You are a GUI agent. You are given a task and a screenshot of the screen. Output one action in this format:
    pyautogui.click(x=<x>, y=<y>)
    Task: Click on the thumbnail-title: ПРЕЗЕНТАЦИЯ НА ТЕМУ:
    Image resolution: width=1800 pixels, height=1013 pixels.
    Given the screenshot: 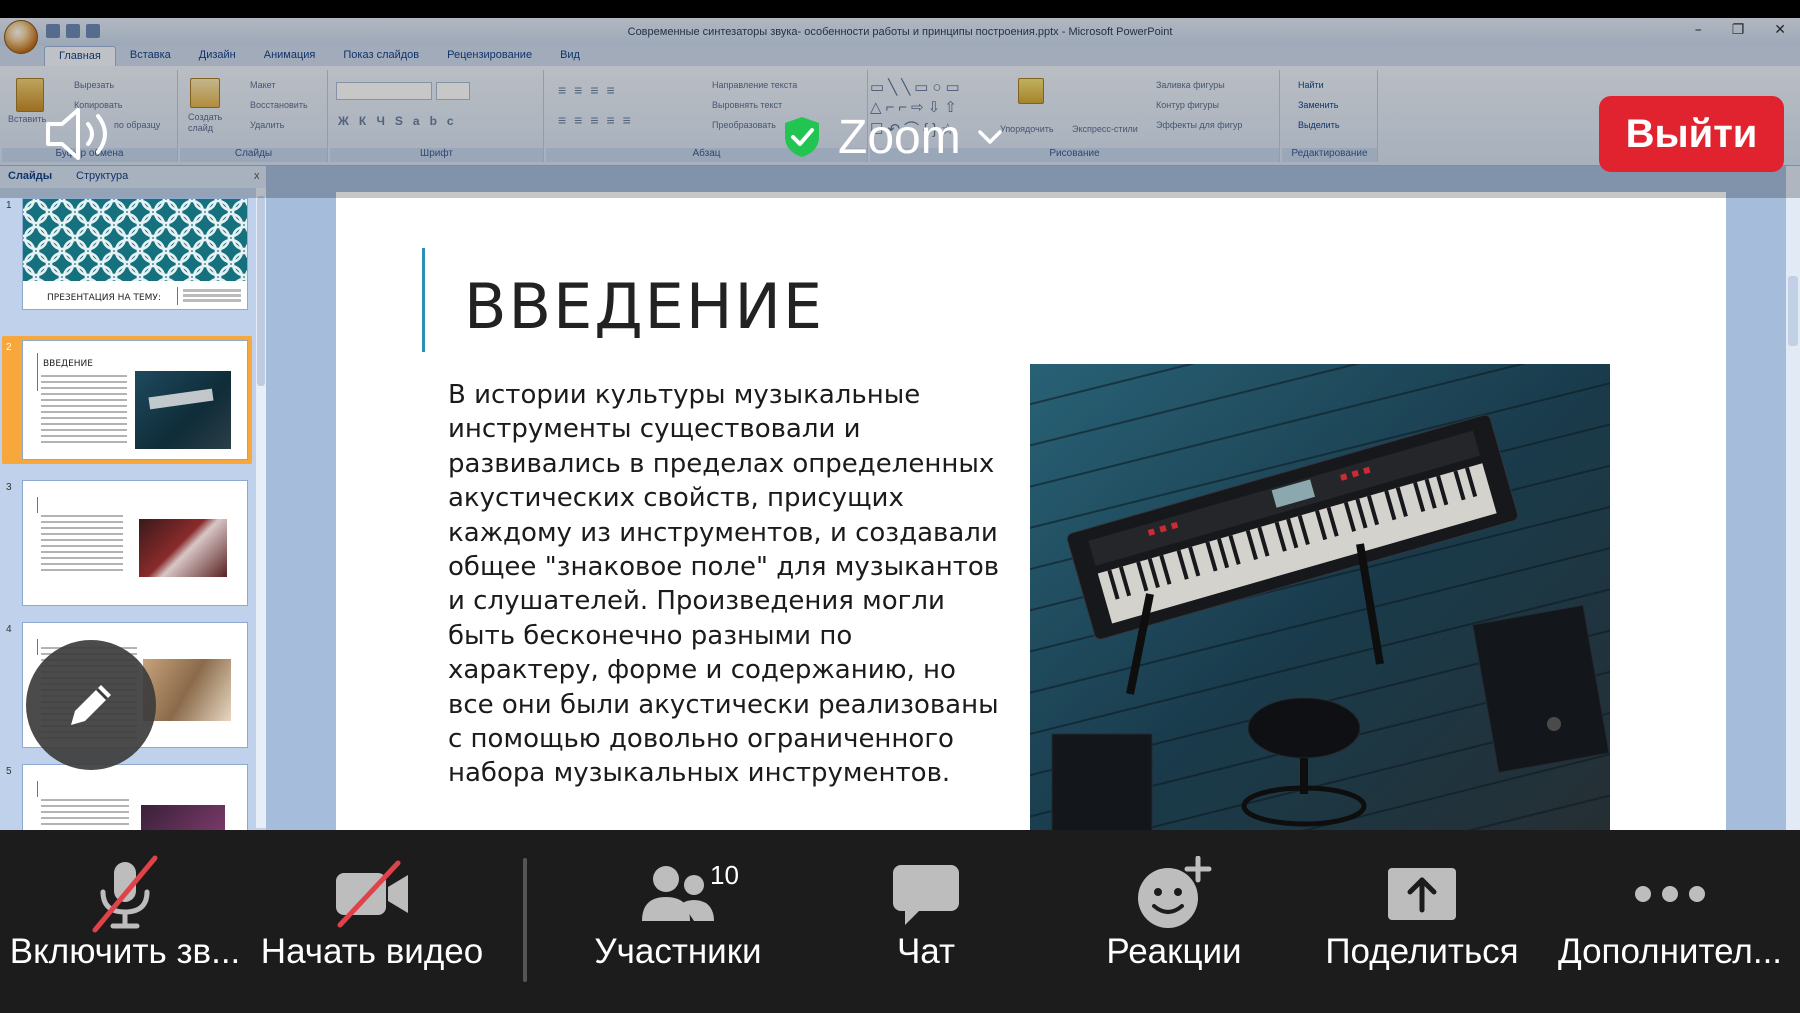 What is the action you would take?
    pyautogui.click(x=104, y=298)
    